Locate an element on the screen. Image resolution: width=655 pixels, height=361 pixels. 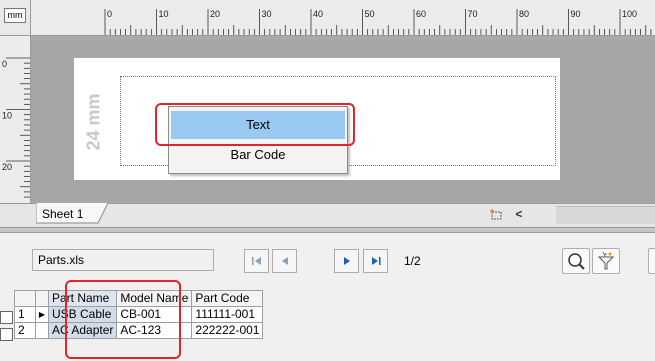
horizontal-ruler: 0 10 20 30 40 50 60 70 80 90 100 is located at coordinates (343, 18).